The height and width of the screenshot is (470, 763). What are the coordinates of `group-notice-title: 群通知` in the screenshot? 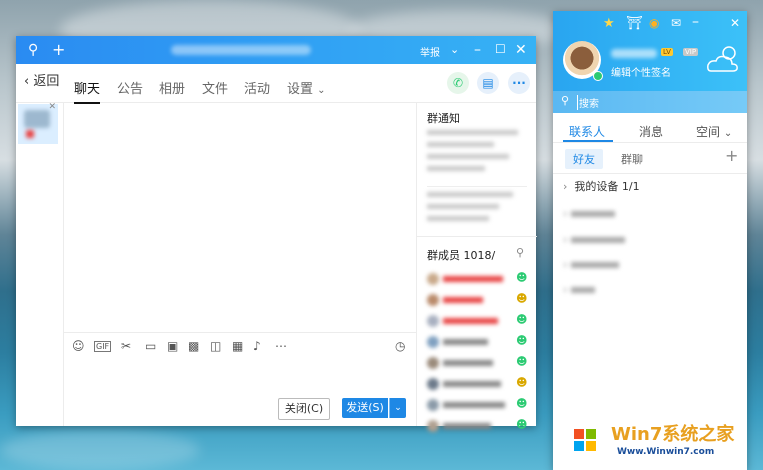 It's located at (443, 118).